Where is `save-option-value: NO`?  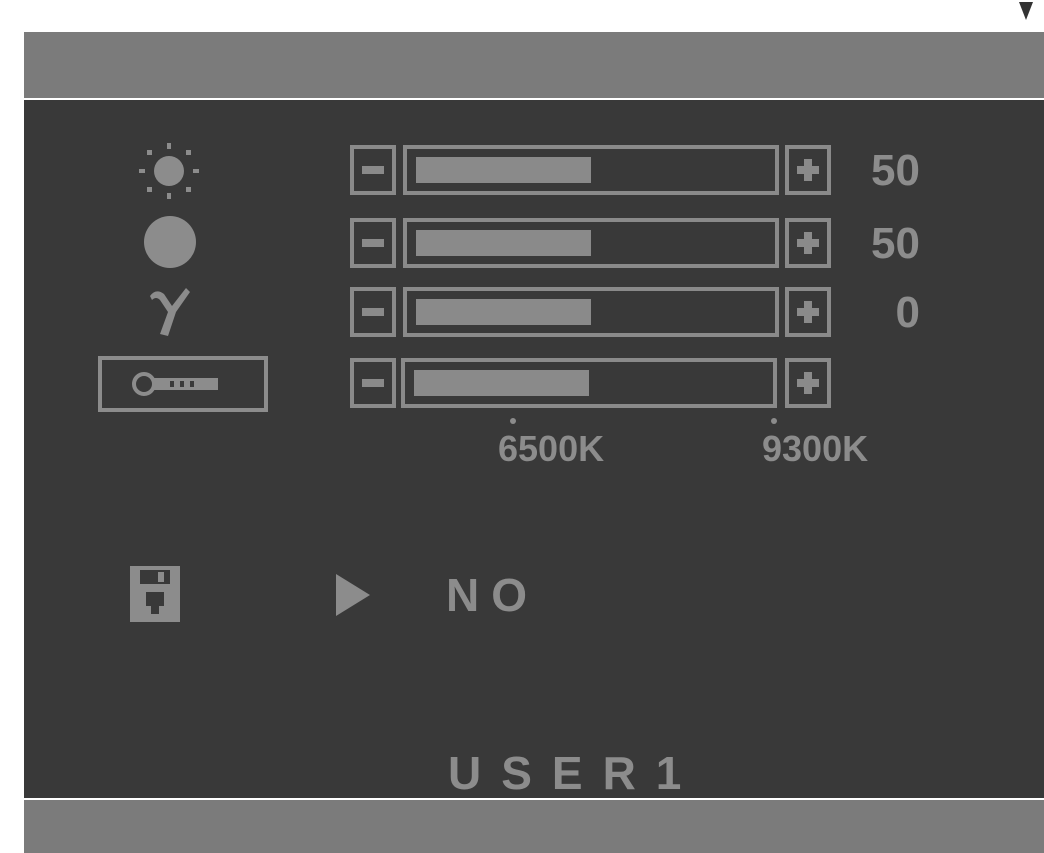
save-option-value: NO is located at coordinates (492, 595).